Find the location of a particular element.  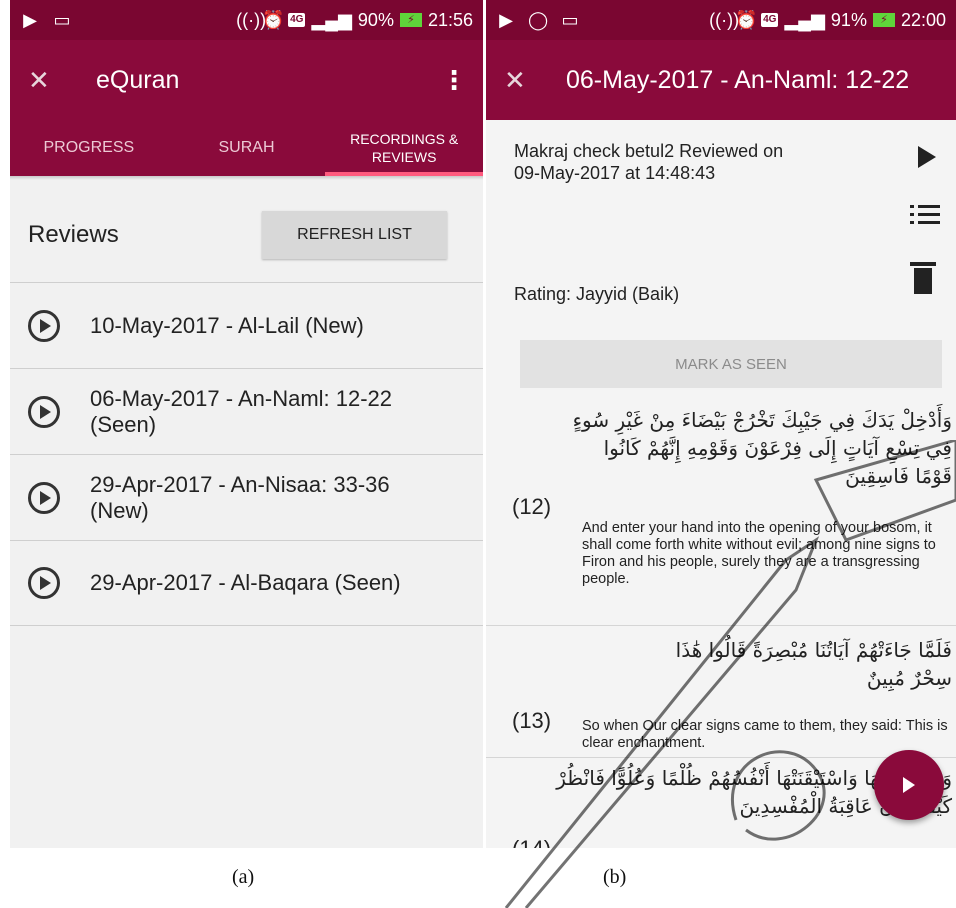

mark-as-seen-button: MARK AS SEEN is located at coordinates (731, 364).